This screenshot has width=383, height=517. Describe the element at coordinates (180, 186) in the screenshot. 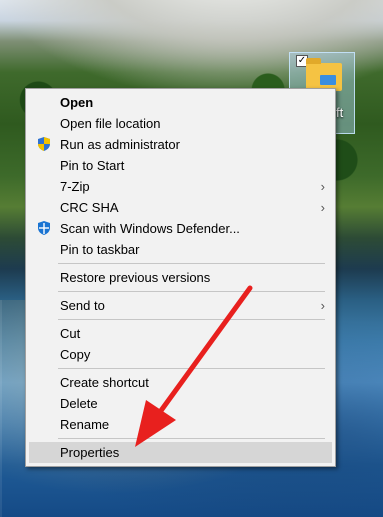

I see `menu-item-7zip: 7-Zip ›` at that location.